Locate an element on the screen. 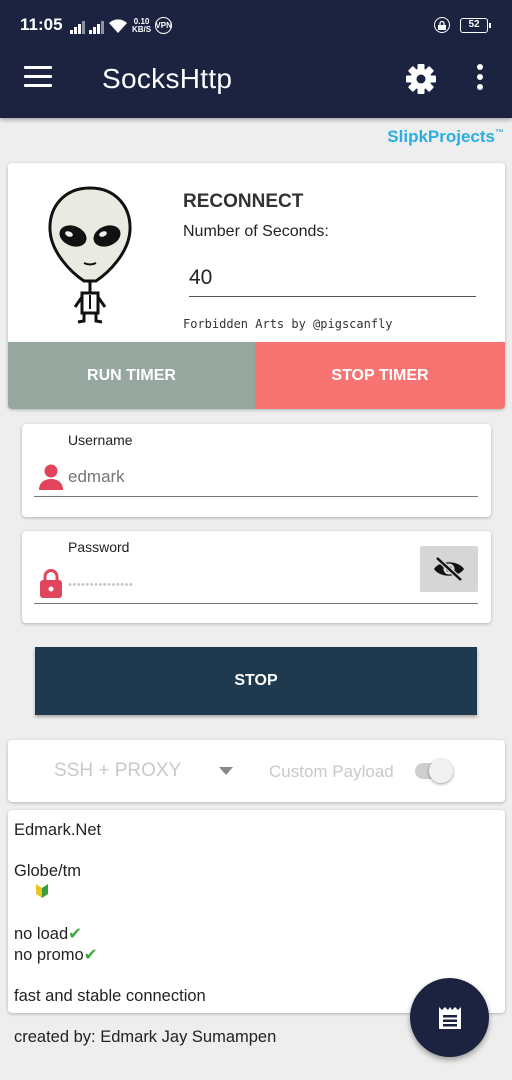 This screenshot has height=1080, width=512. wifi-icon is located at coordinates (118, 26).